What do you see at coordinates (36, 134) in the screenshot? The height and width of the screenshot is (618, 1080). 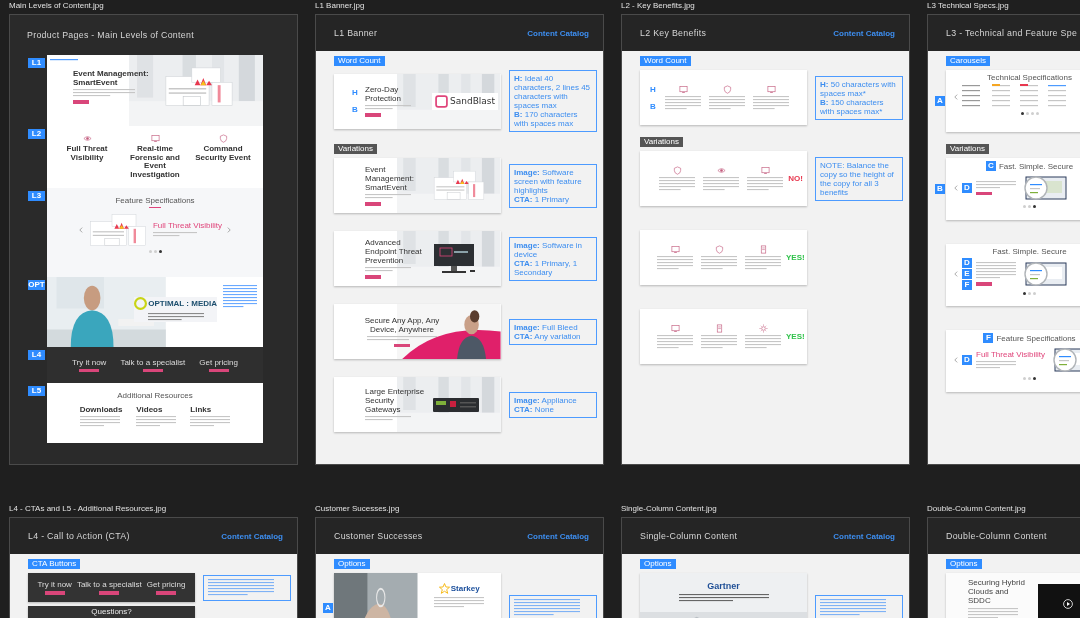 I see `level-badge: L2` at bounding box center [36, 134].